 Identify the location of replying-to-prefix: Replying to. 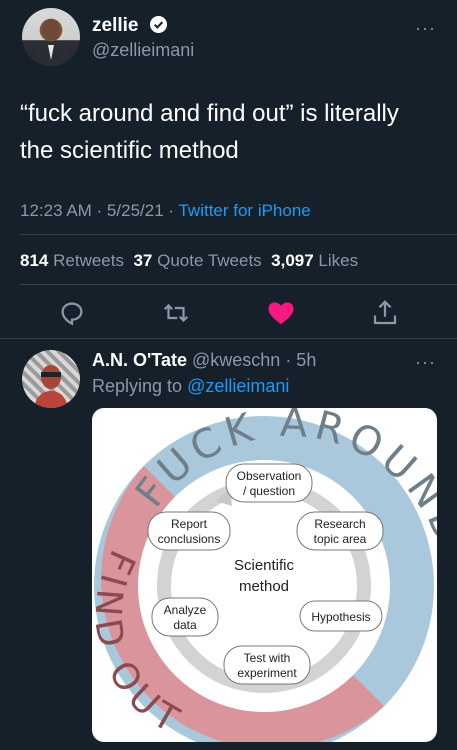
(140, 386).